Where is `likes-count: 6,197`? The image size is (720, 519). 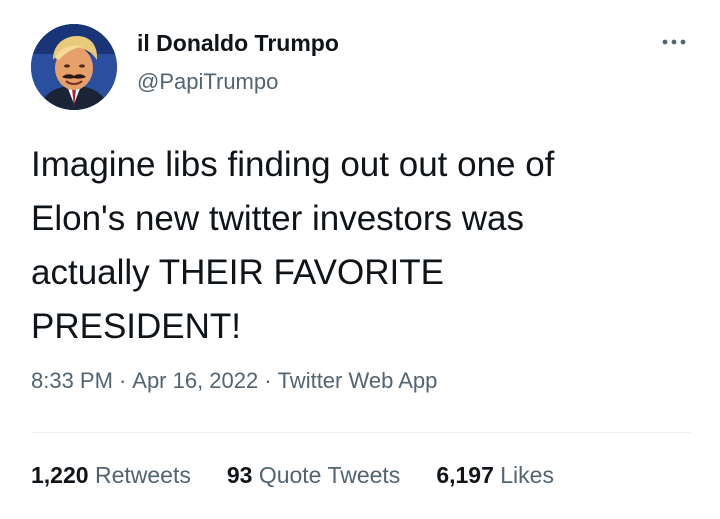
likes-count: 6,197 is located at coordinates (465, 475).